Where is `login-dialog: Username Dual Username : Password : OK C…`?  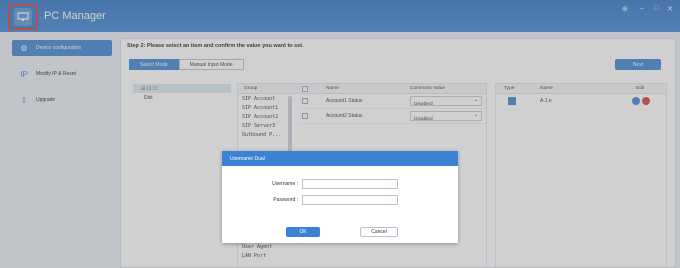 login-dialog: Username Dual Username : Password : OK C… is located at coordinates (340, 197).